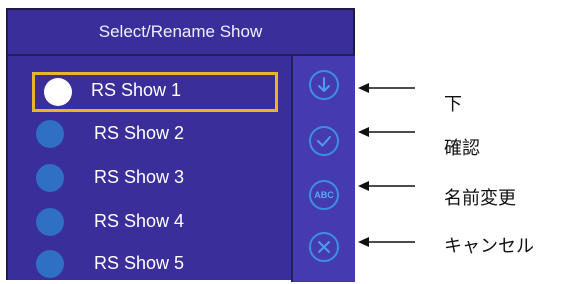 The width and height of the screenshot is (564, 284). What do you see at coordinates (180, 33) in the screenshot?
I see `panel-title: Select/Rename Show` at bounding box center [180, 33].